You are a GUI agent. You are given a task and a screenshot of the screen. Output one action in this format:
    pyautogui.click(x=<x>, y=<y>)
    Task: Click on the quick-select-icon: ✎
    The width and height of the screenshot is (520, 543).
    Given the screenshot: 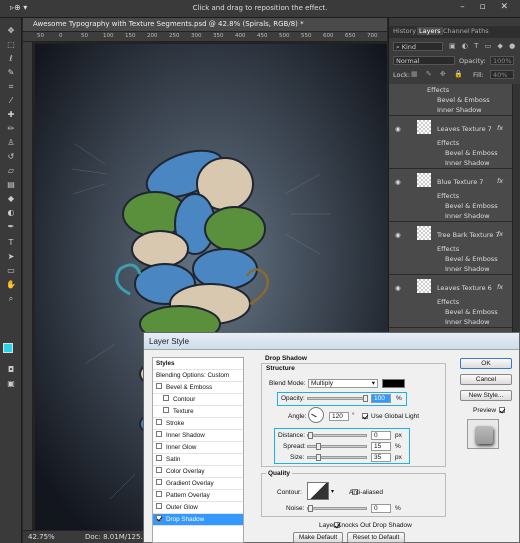 What is the action you would take?
    pyautogui.click(x=11, y=72)
    